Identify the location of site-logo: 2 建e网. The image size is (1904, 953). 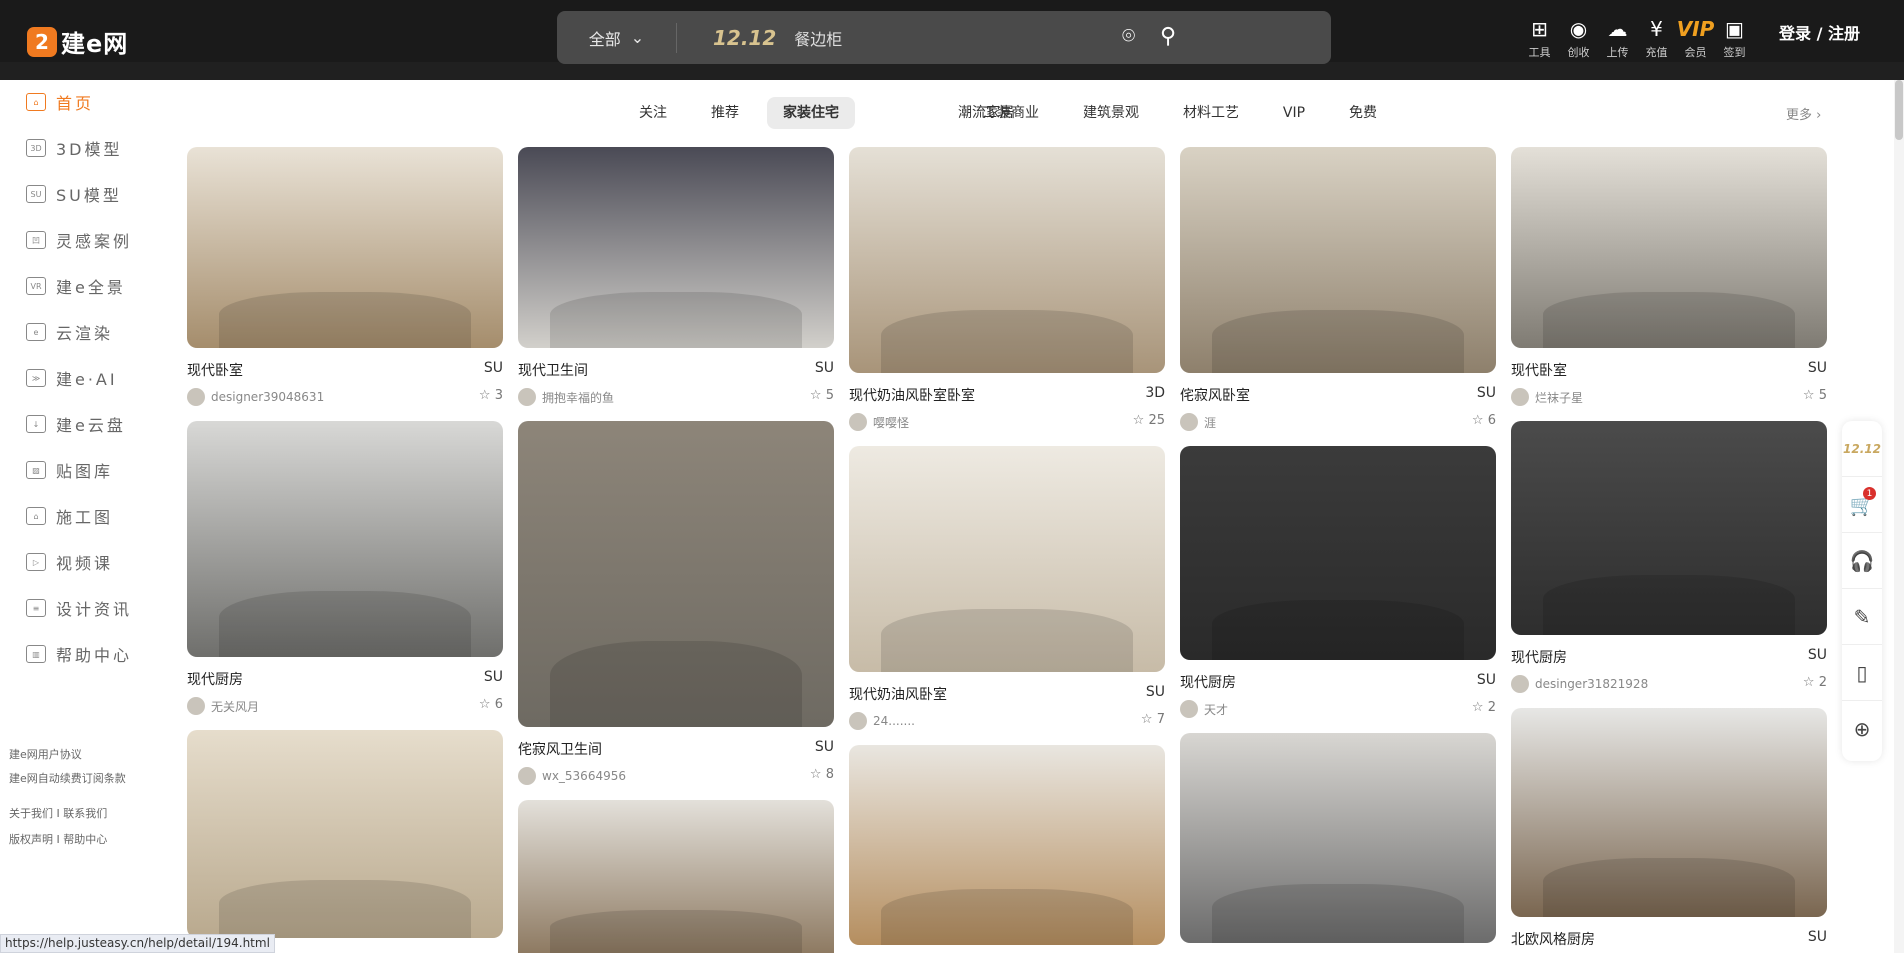
(77, 41).